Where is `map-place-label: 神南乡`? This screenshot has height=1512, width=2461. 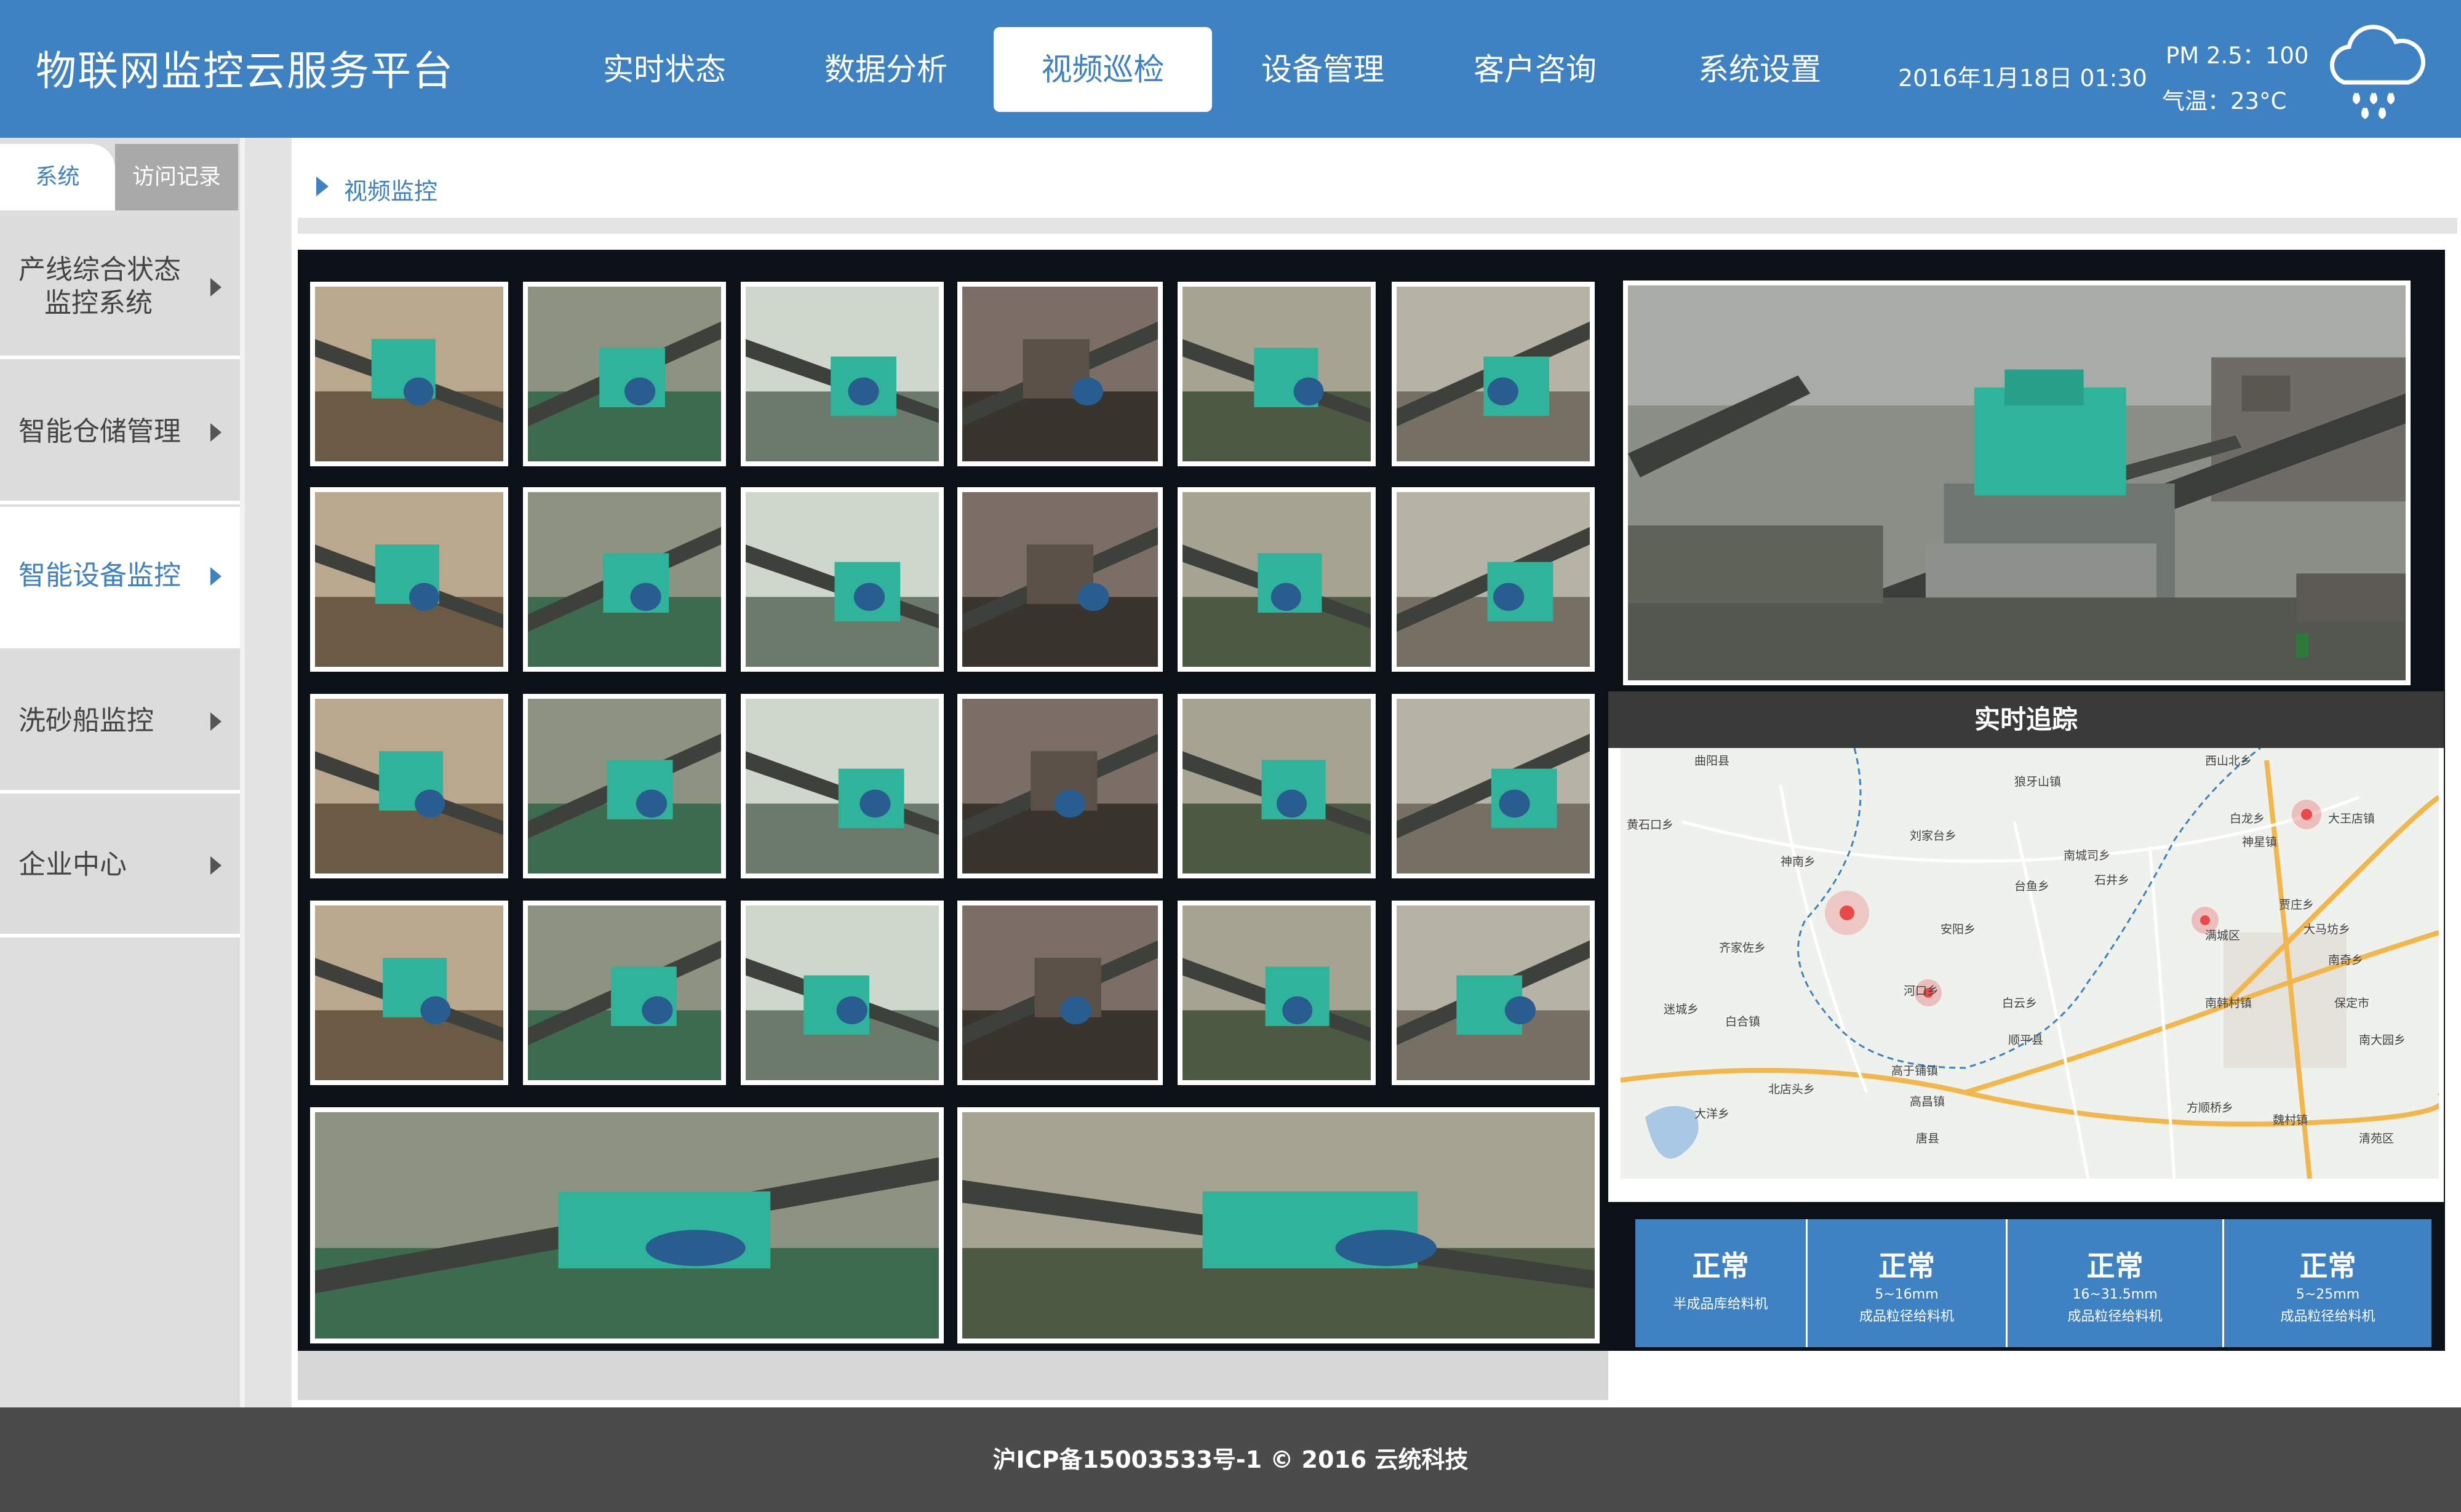
map-place-label: 神南乡 is located at coordinates (1798, 862).